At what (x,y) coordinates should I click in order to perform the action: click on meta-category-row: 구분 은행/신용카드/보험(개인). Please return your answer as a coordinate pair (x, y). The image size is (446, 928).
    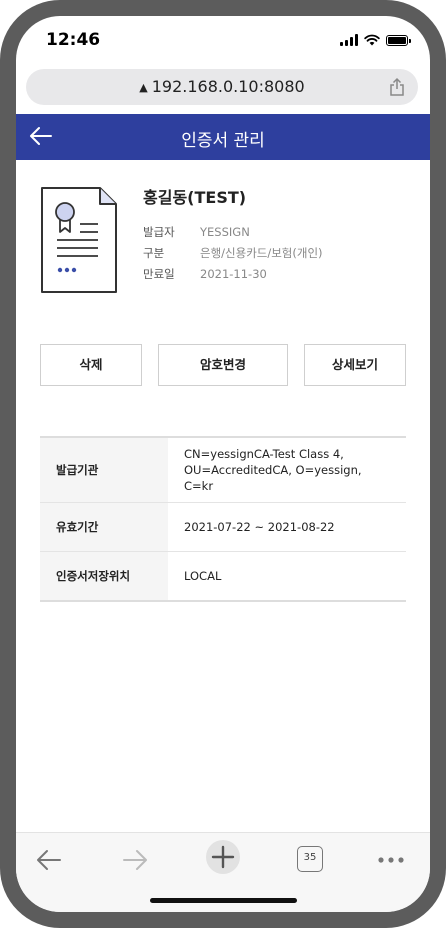
    Looking at the image, I should click on (233, 253).